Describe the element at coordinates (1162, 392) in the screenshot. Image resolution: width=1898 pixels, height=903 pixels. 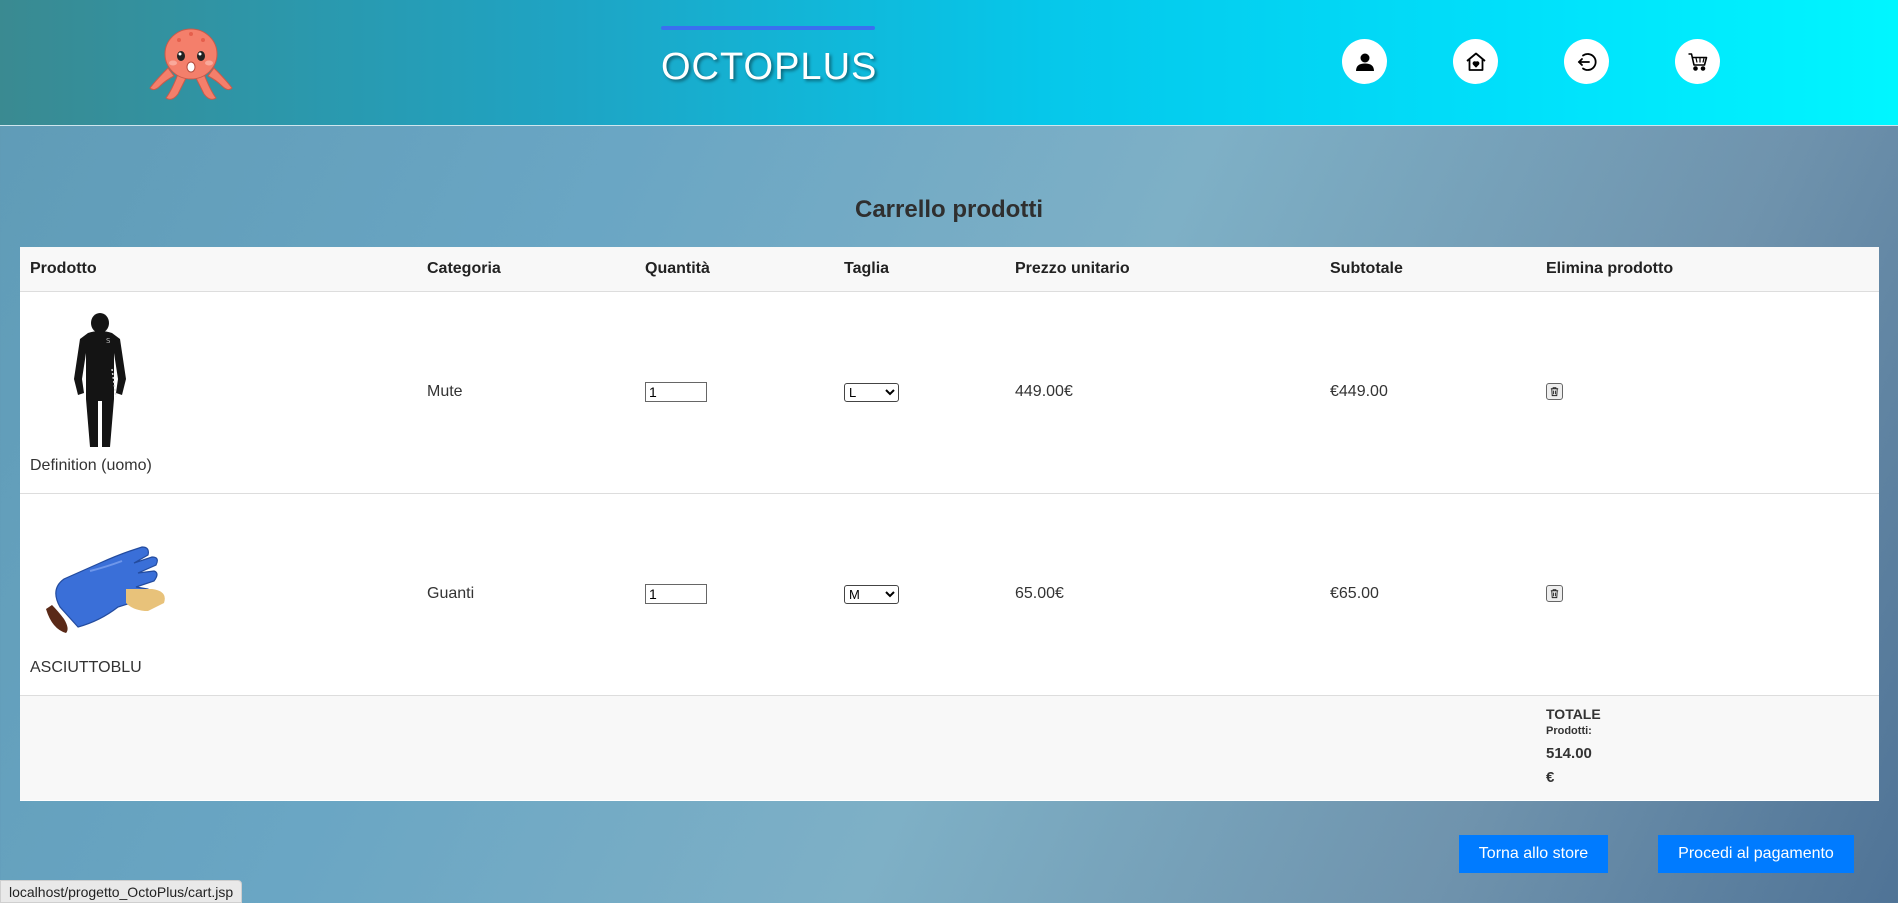
I see `unit-price: 449.00€` at that location.